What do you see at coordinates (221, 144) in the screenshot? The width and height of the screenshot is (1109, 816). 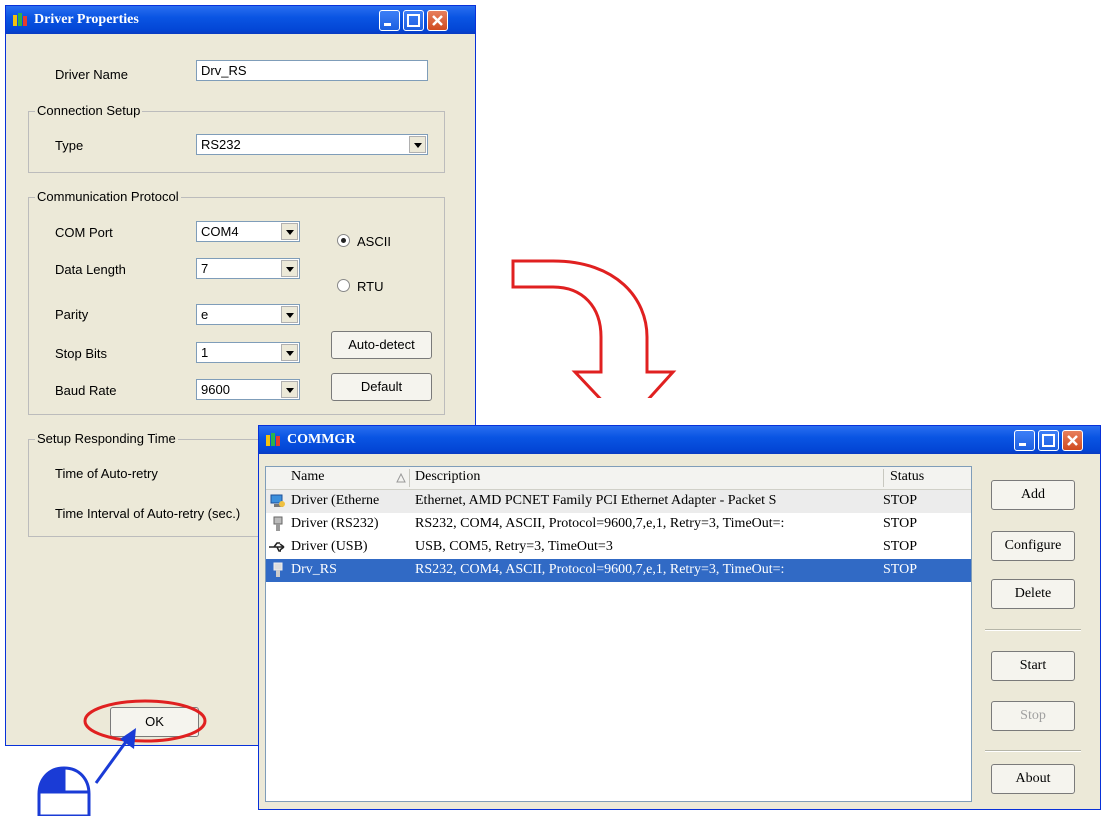 I see `type-value: RS232` at bounding box center [221, 144].